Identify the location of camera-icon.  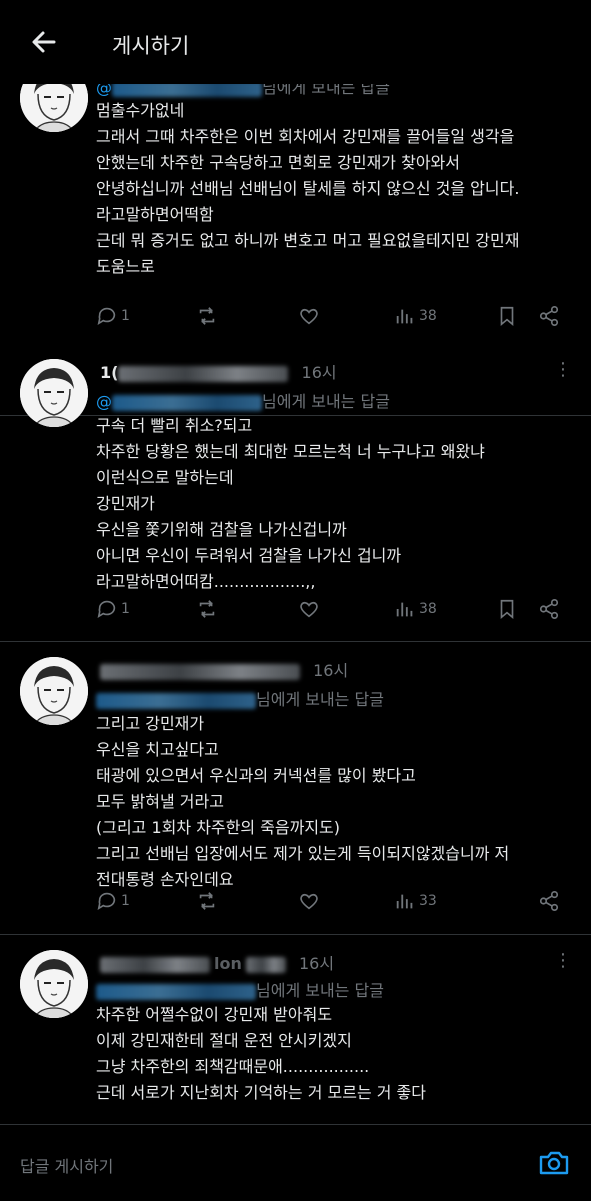
(554, 1163).